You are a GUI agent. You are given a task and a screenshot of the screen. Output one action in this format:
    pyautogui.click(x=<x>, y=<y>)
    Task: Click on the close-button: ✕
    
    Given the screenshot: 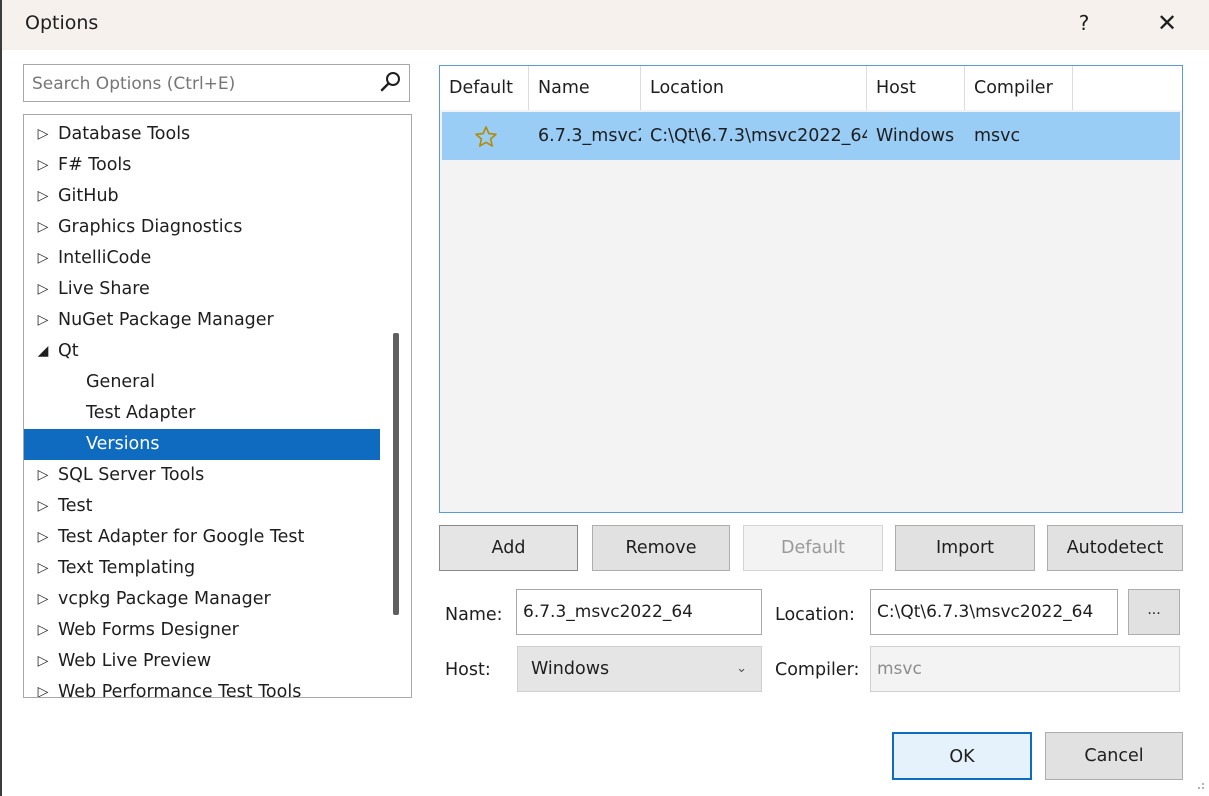 What is the action you would take?
    pyautogui.click(x=1167, y=23)
    